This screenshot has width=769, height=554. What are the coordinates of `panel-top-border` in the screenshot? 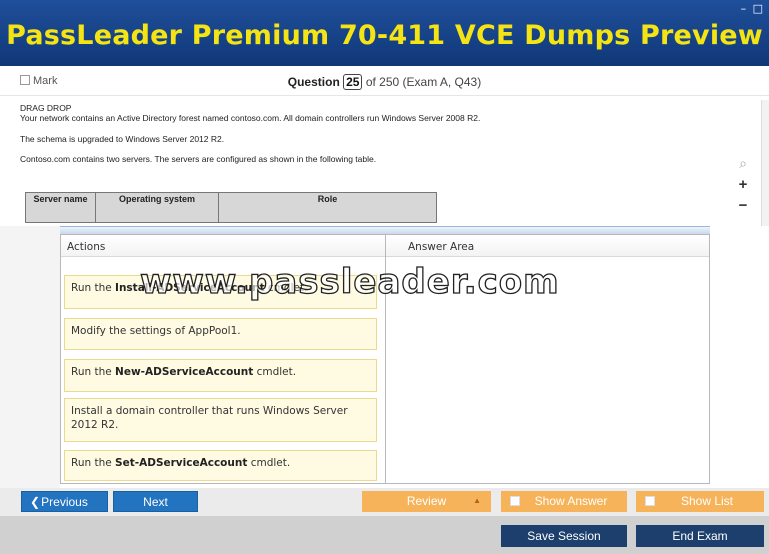 It's located at (385, 230).